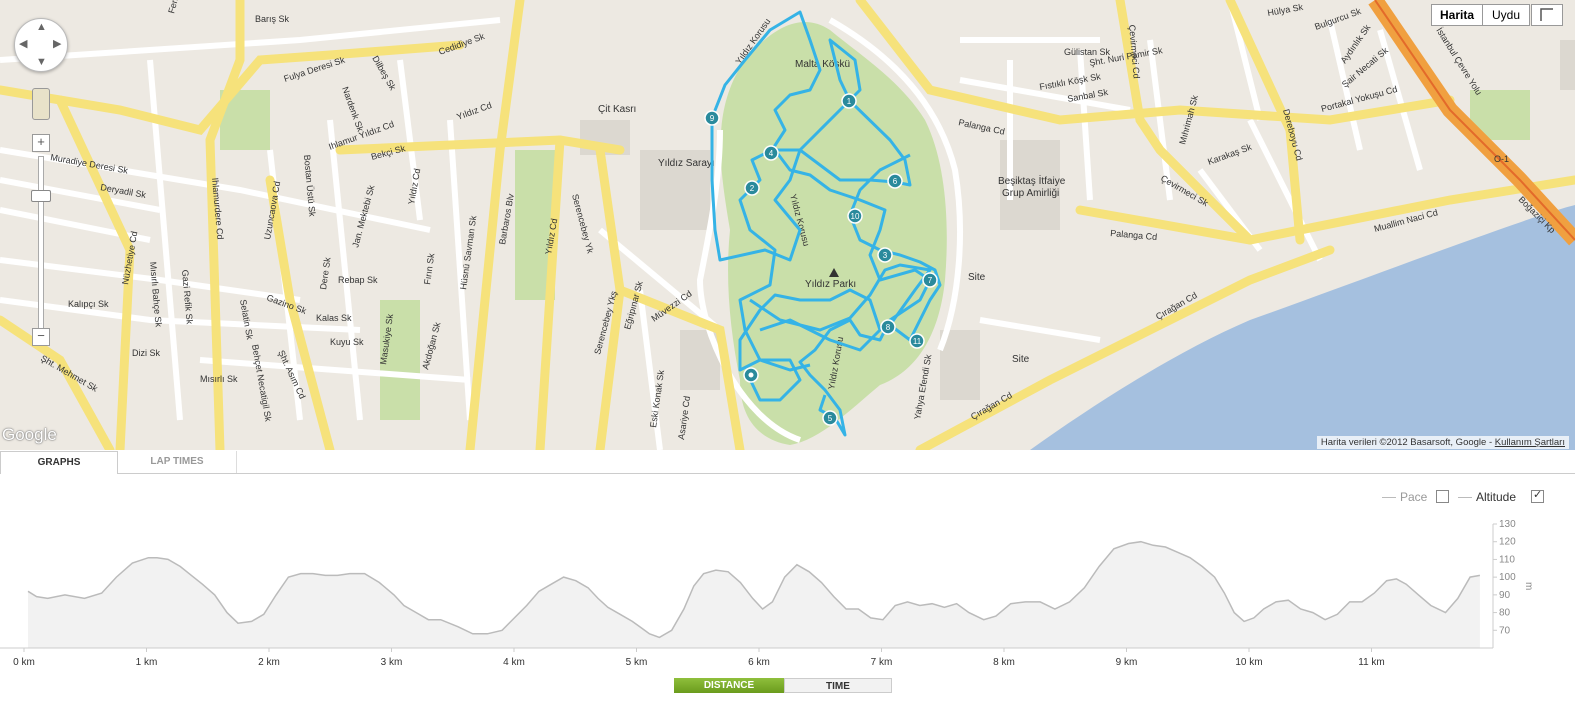  What do you see at coordinates (1248, 662) in the screenshot?
I see `x-tick-label: 10 km` at bounding box center [1248, 662].